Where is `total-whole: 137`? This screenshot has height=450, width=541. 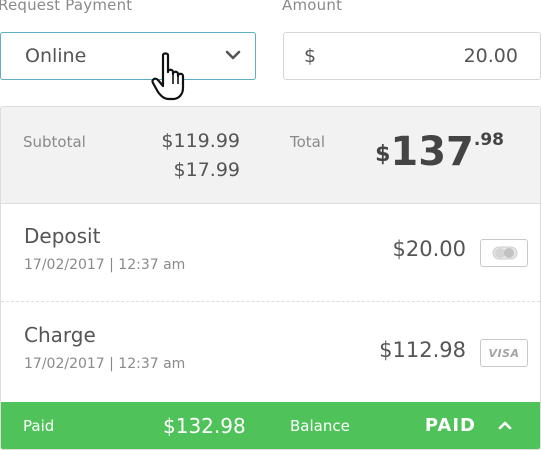
total-whole: 137 is located at coordinates (432, 152).